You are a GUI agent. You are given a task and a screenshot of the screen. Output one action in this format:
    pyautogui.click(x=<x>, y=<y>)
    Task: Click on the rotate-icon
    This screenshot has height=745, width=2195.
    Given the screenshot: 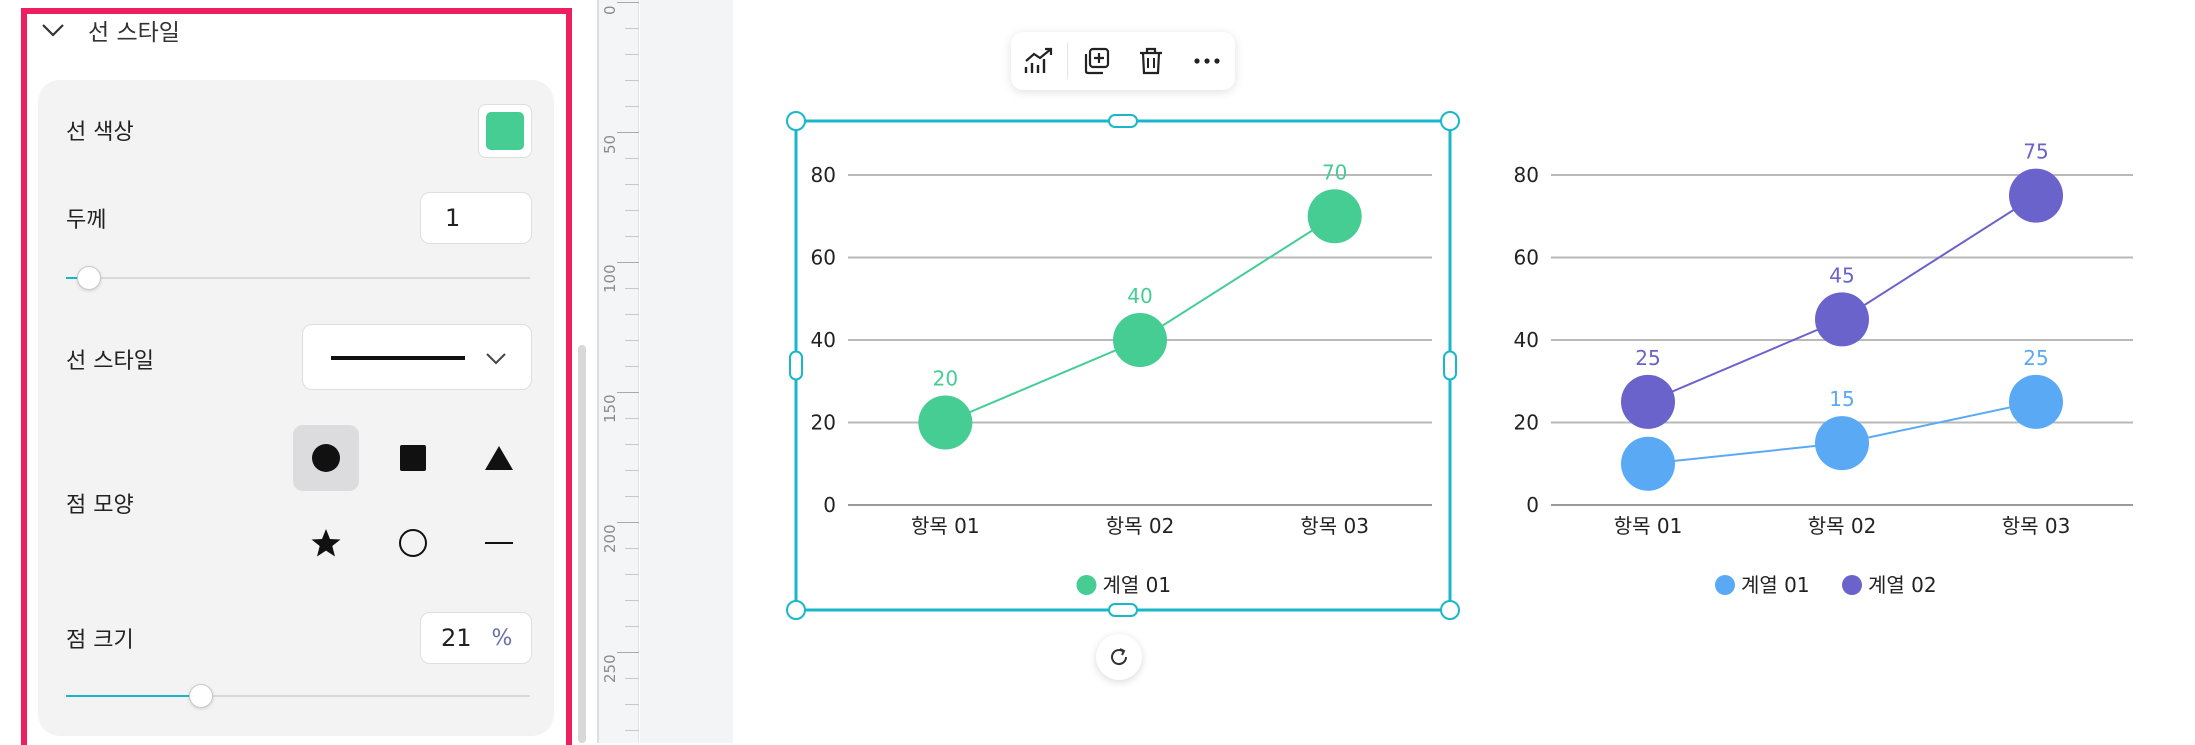 What is the action you would take?
    pyautogui.click(x=1119, y=657)
    